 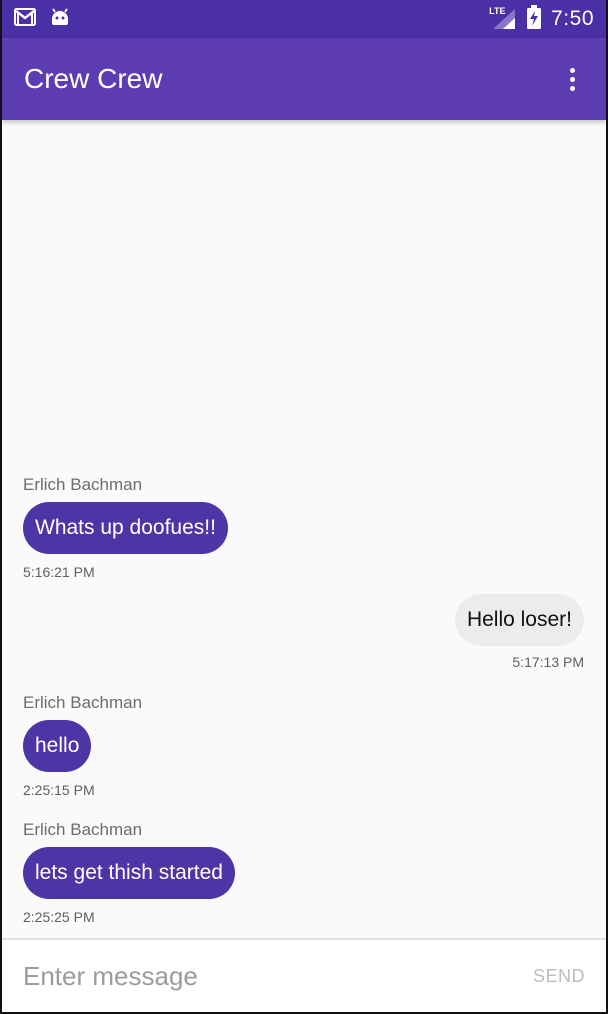 What do you see at coordinates (572, 79) in the screenshot?
I see `more-vert-icon` at bounding box center [572, 79].